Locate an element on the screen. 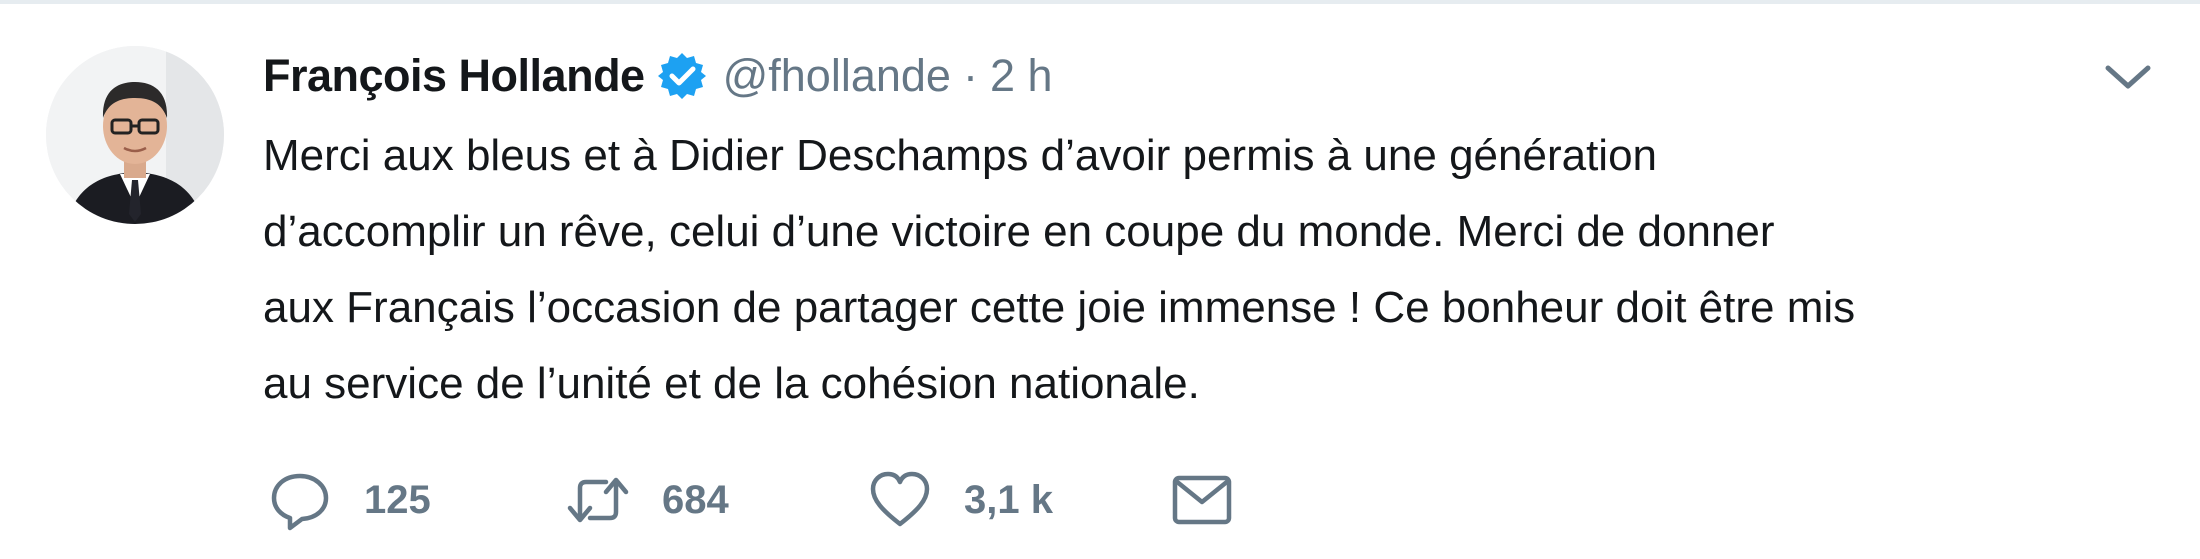  like-button: 3,1 k is located at coordinates (960, 500).